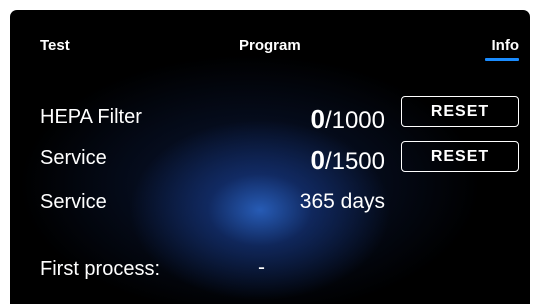  I want to click on service-hours-label: Service, so click(73, 158).